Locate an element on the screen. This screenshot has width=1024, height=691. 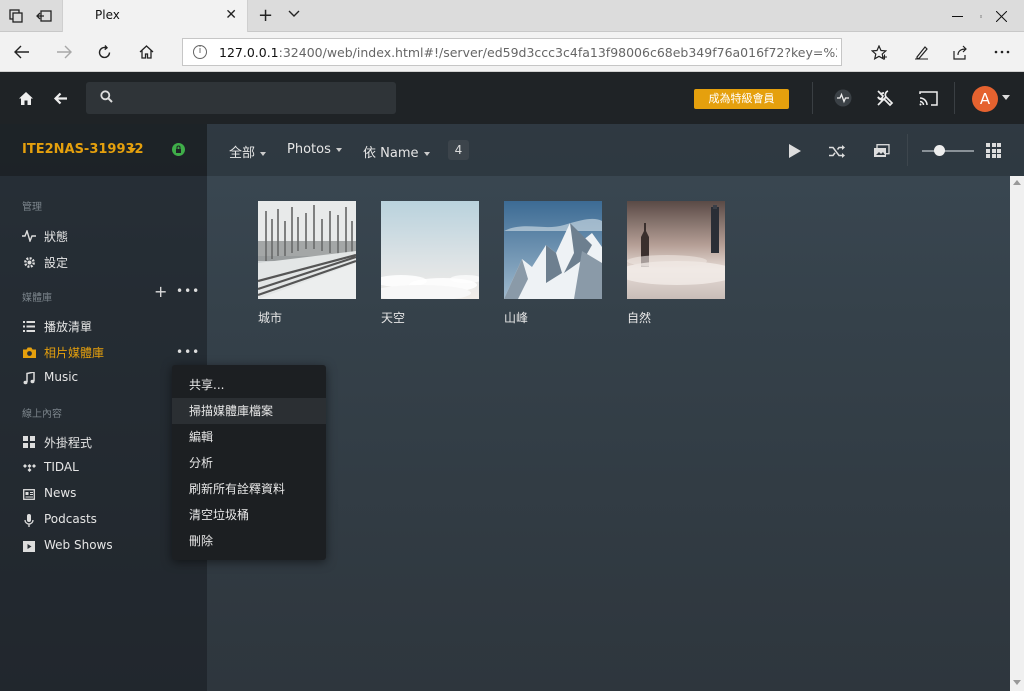
album-poster-snow-mountain is located at coordinates (553, 250).